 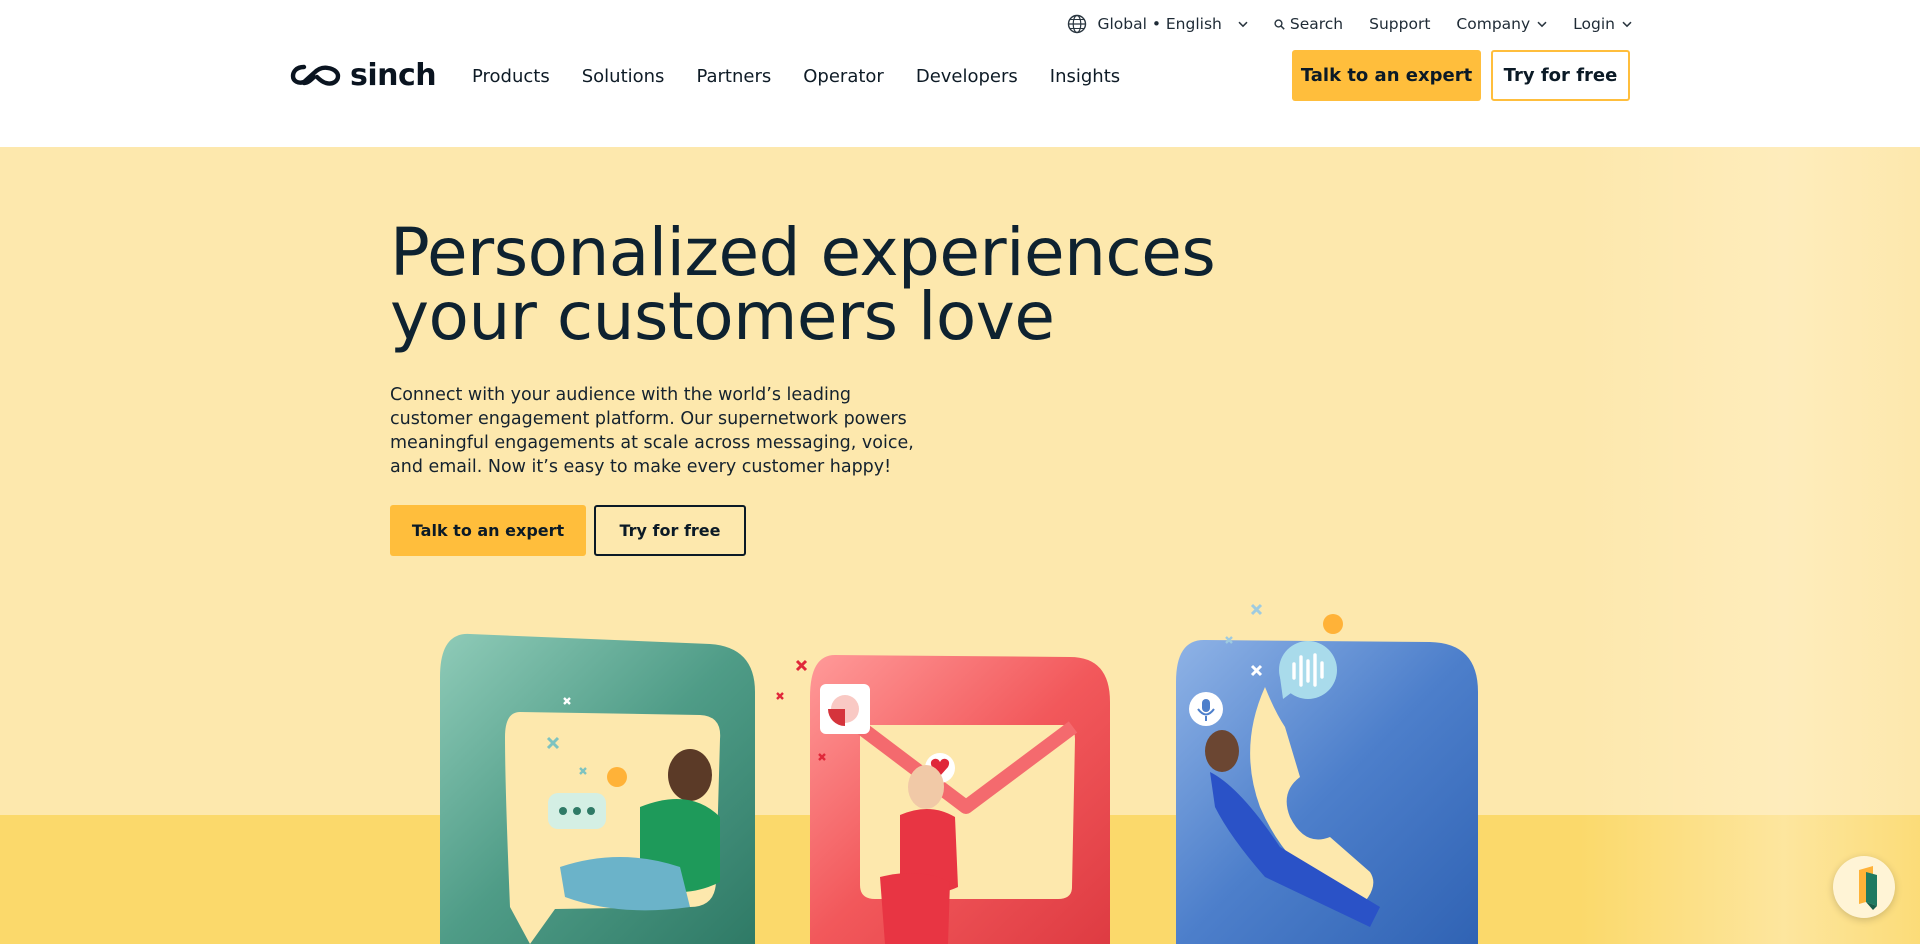 I want to click on language-selector: Global • English, so click(x=1157, y=24).